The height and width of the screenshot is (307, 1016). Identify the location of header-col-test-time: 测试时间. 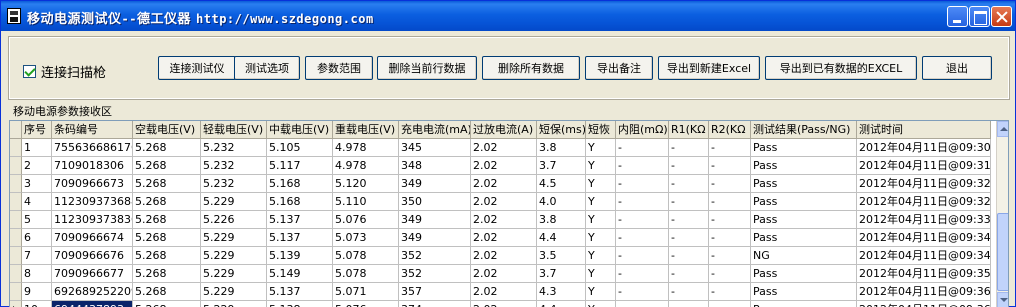
(924, 130).